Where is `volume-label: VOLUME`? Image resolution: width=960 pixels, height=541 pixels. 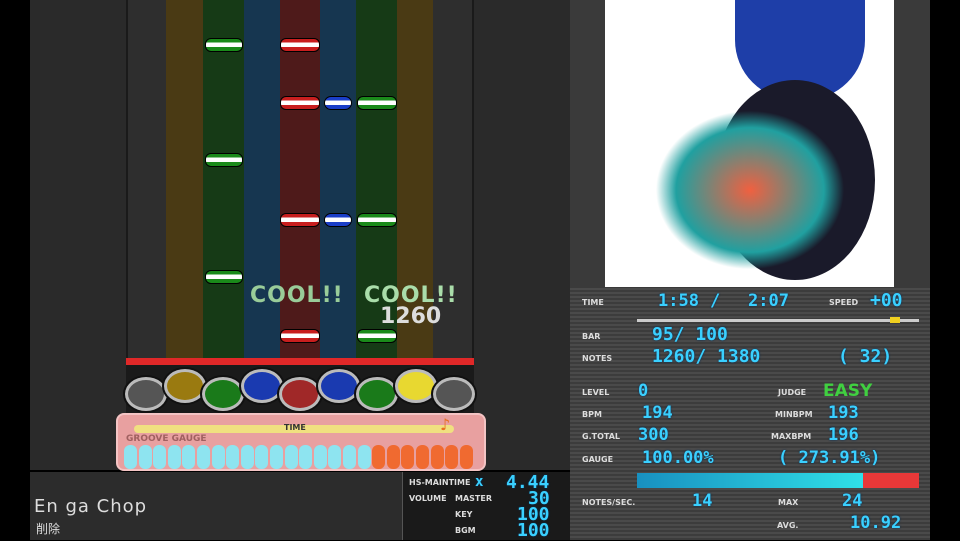 volume-label: VOLUME is located at coordinates (428, 498).